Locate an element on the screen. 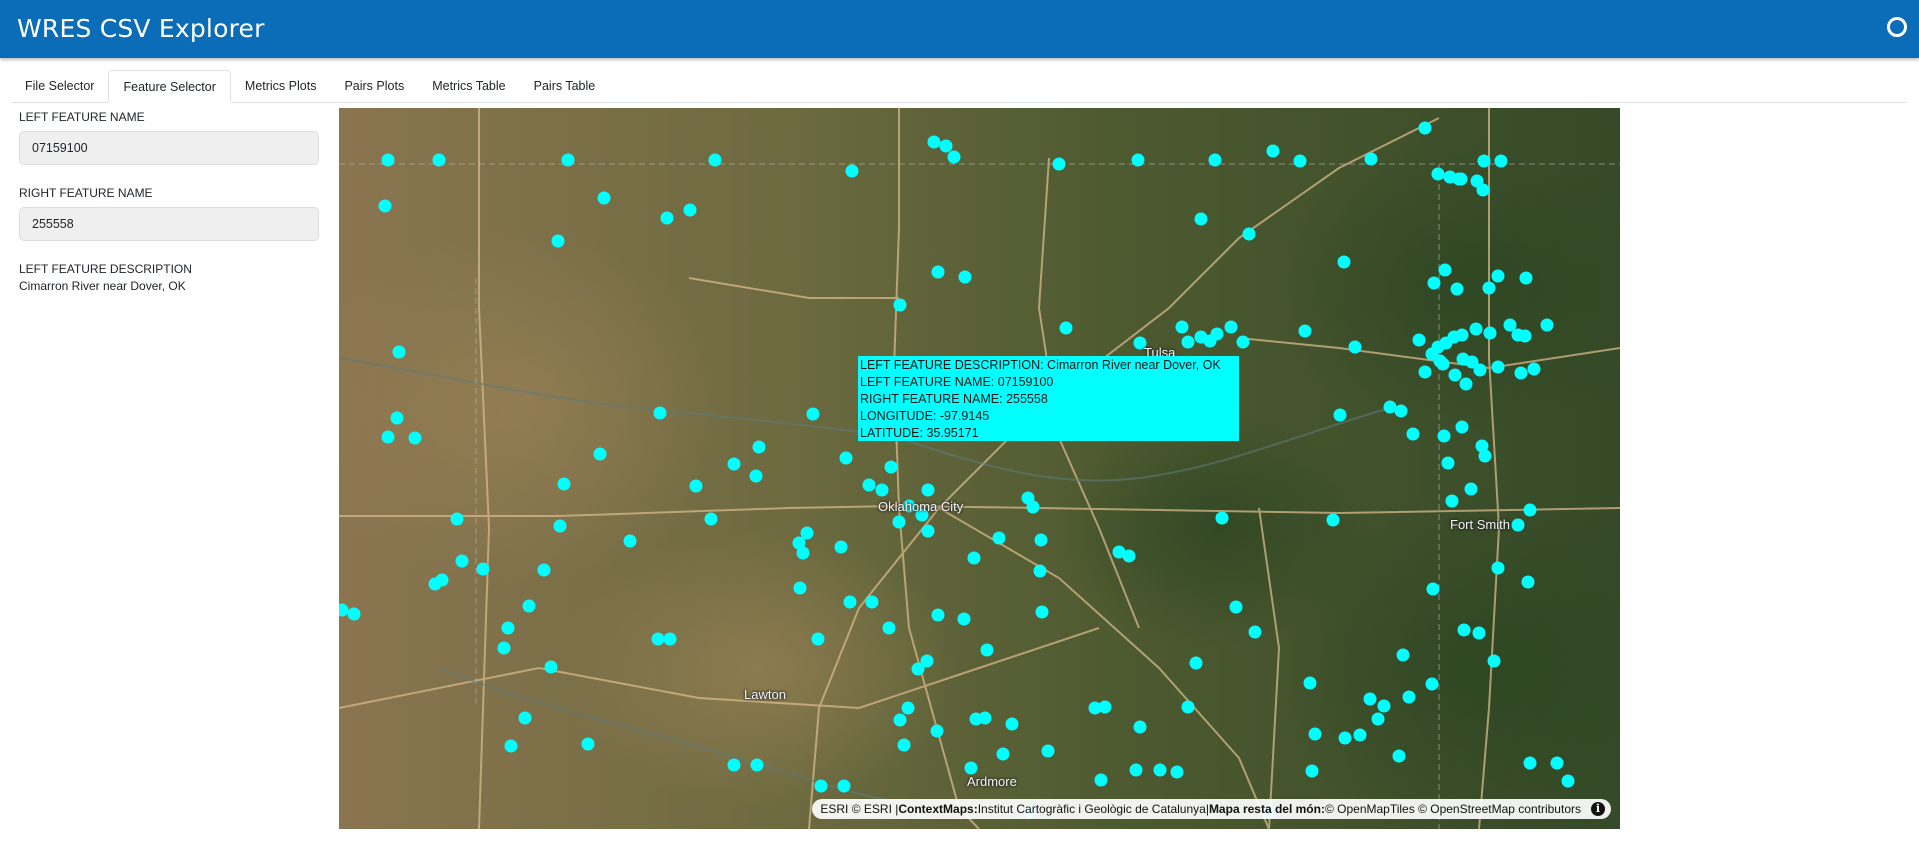  right-feature-name-input is located at coordinates (169, 224).